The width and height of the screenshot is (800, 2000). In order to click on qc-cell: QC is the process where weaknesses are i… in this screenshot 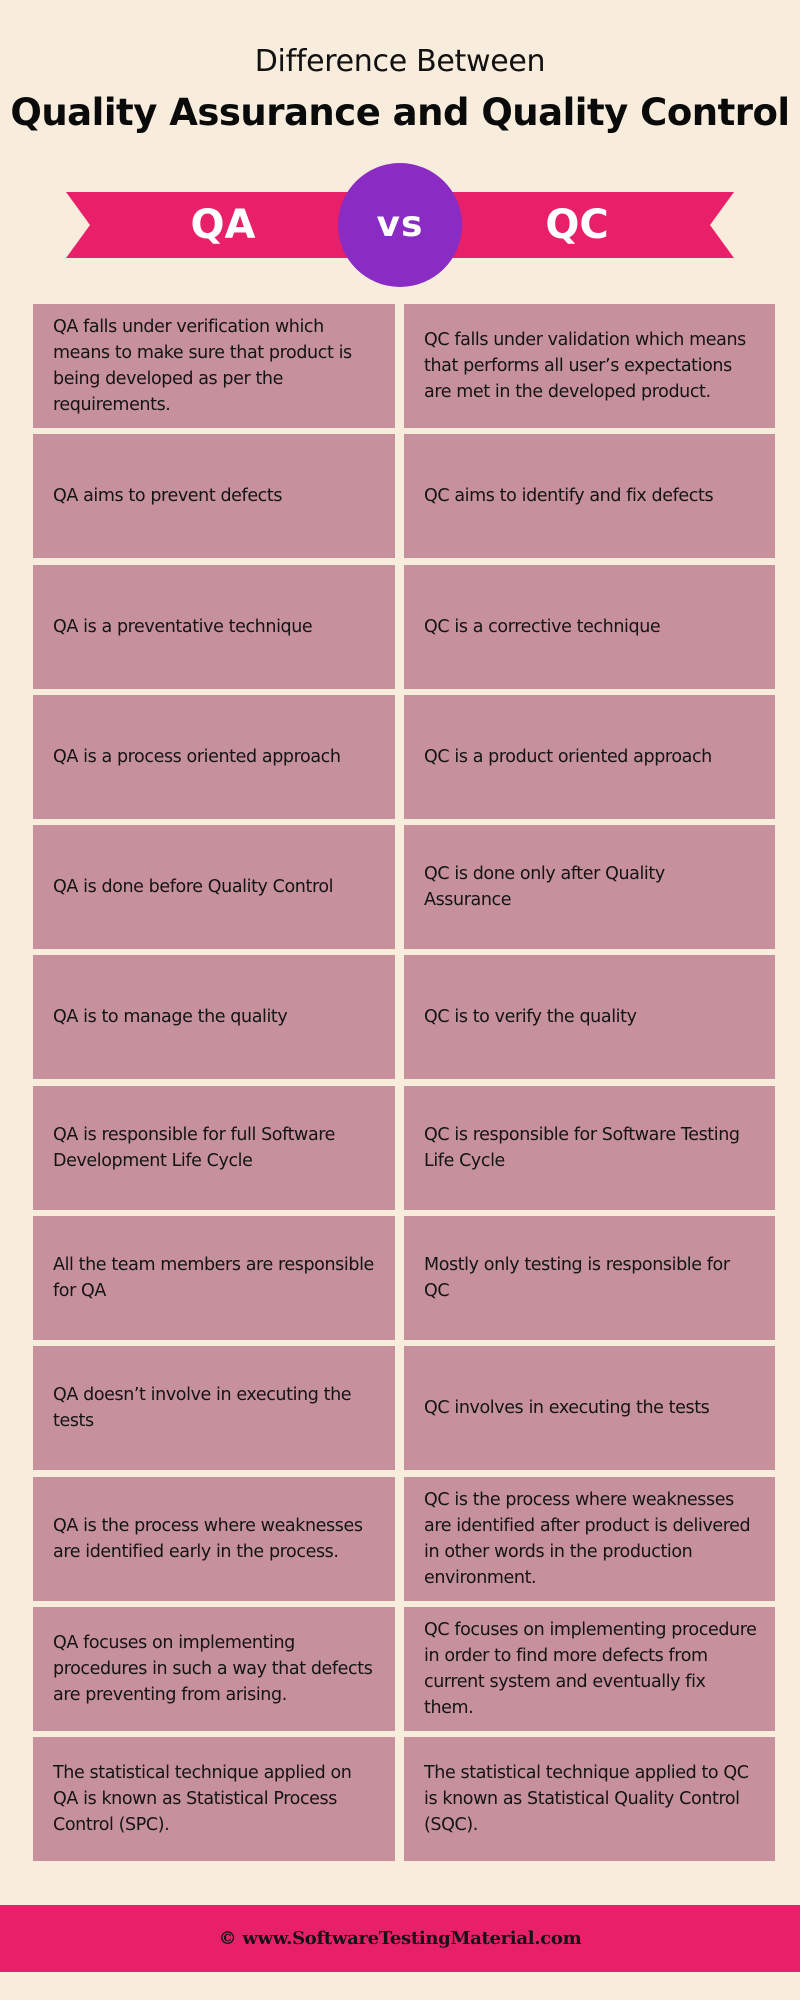, I will do `click(589, 1538)`.